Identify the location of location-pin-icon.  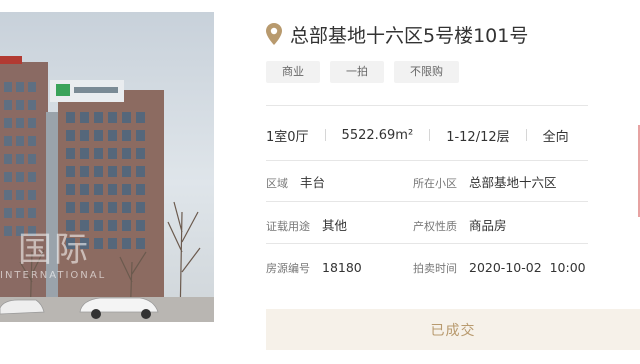
(274, 34).